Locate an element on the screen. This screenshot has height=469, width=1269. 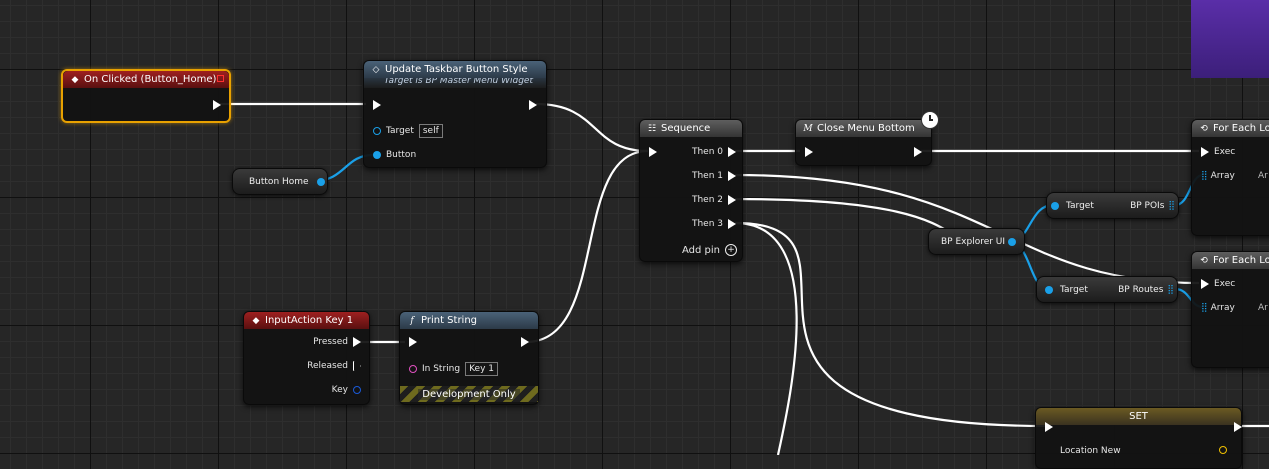
location-out-pin is located at coordinates (1223, 450).